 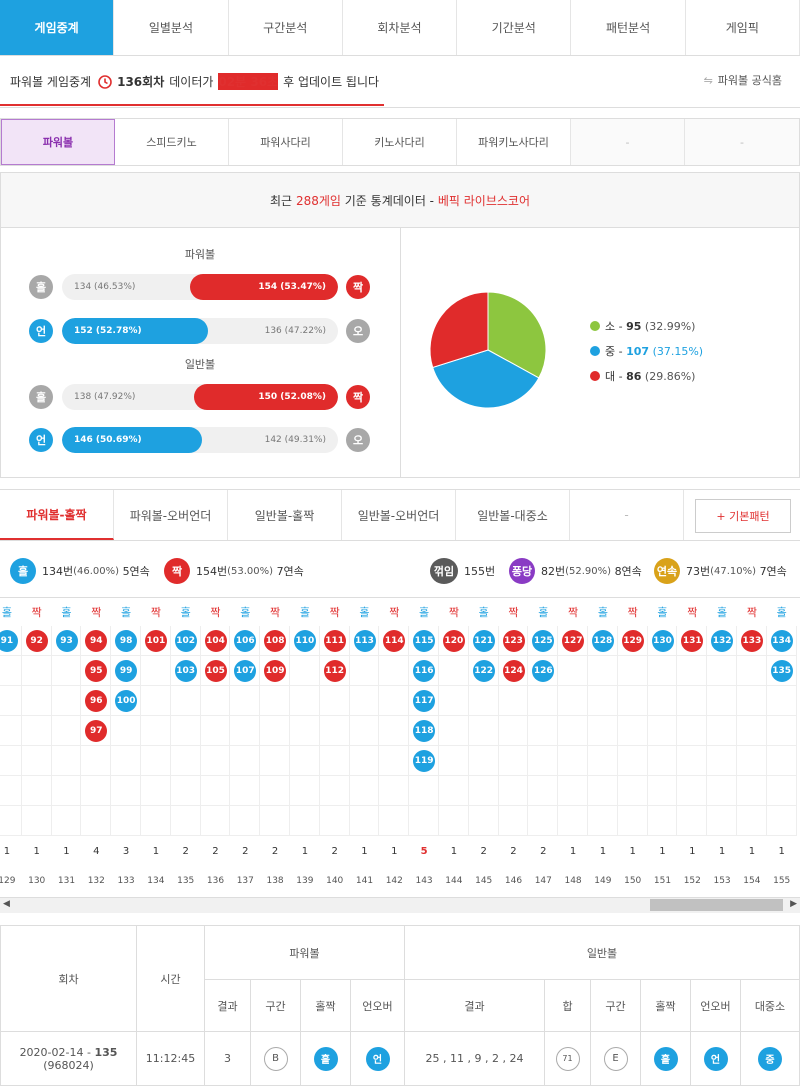 I want to click on scroll-left-icon: ◀, so click(x=6, y=904).